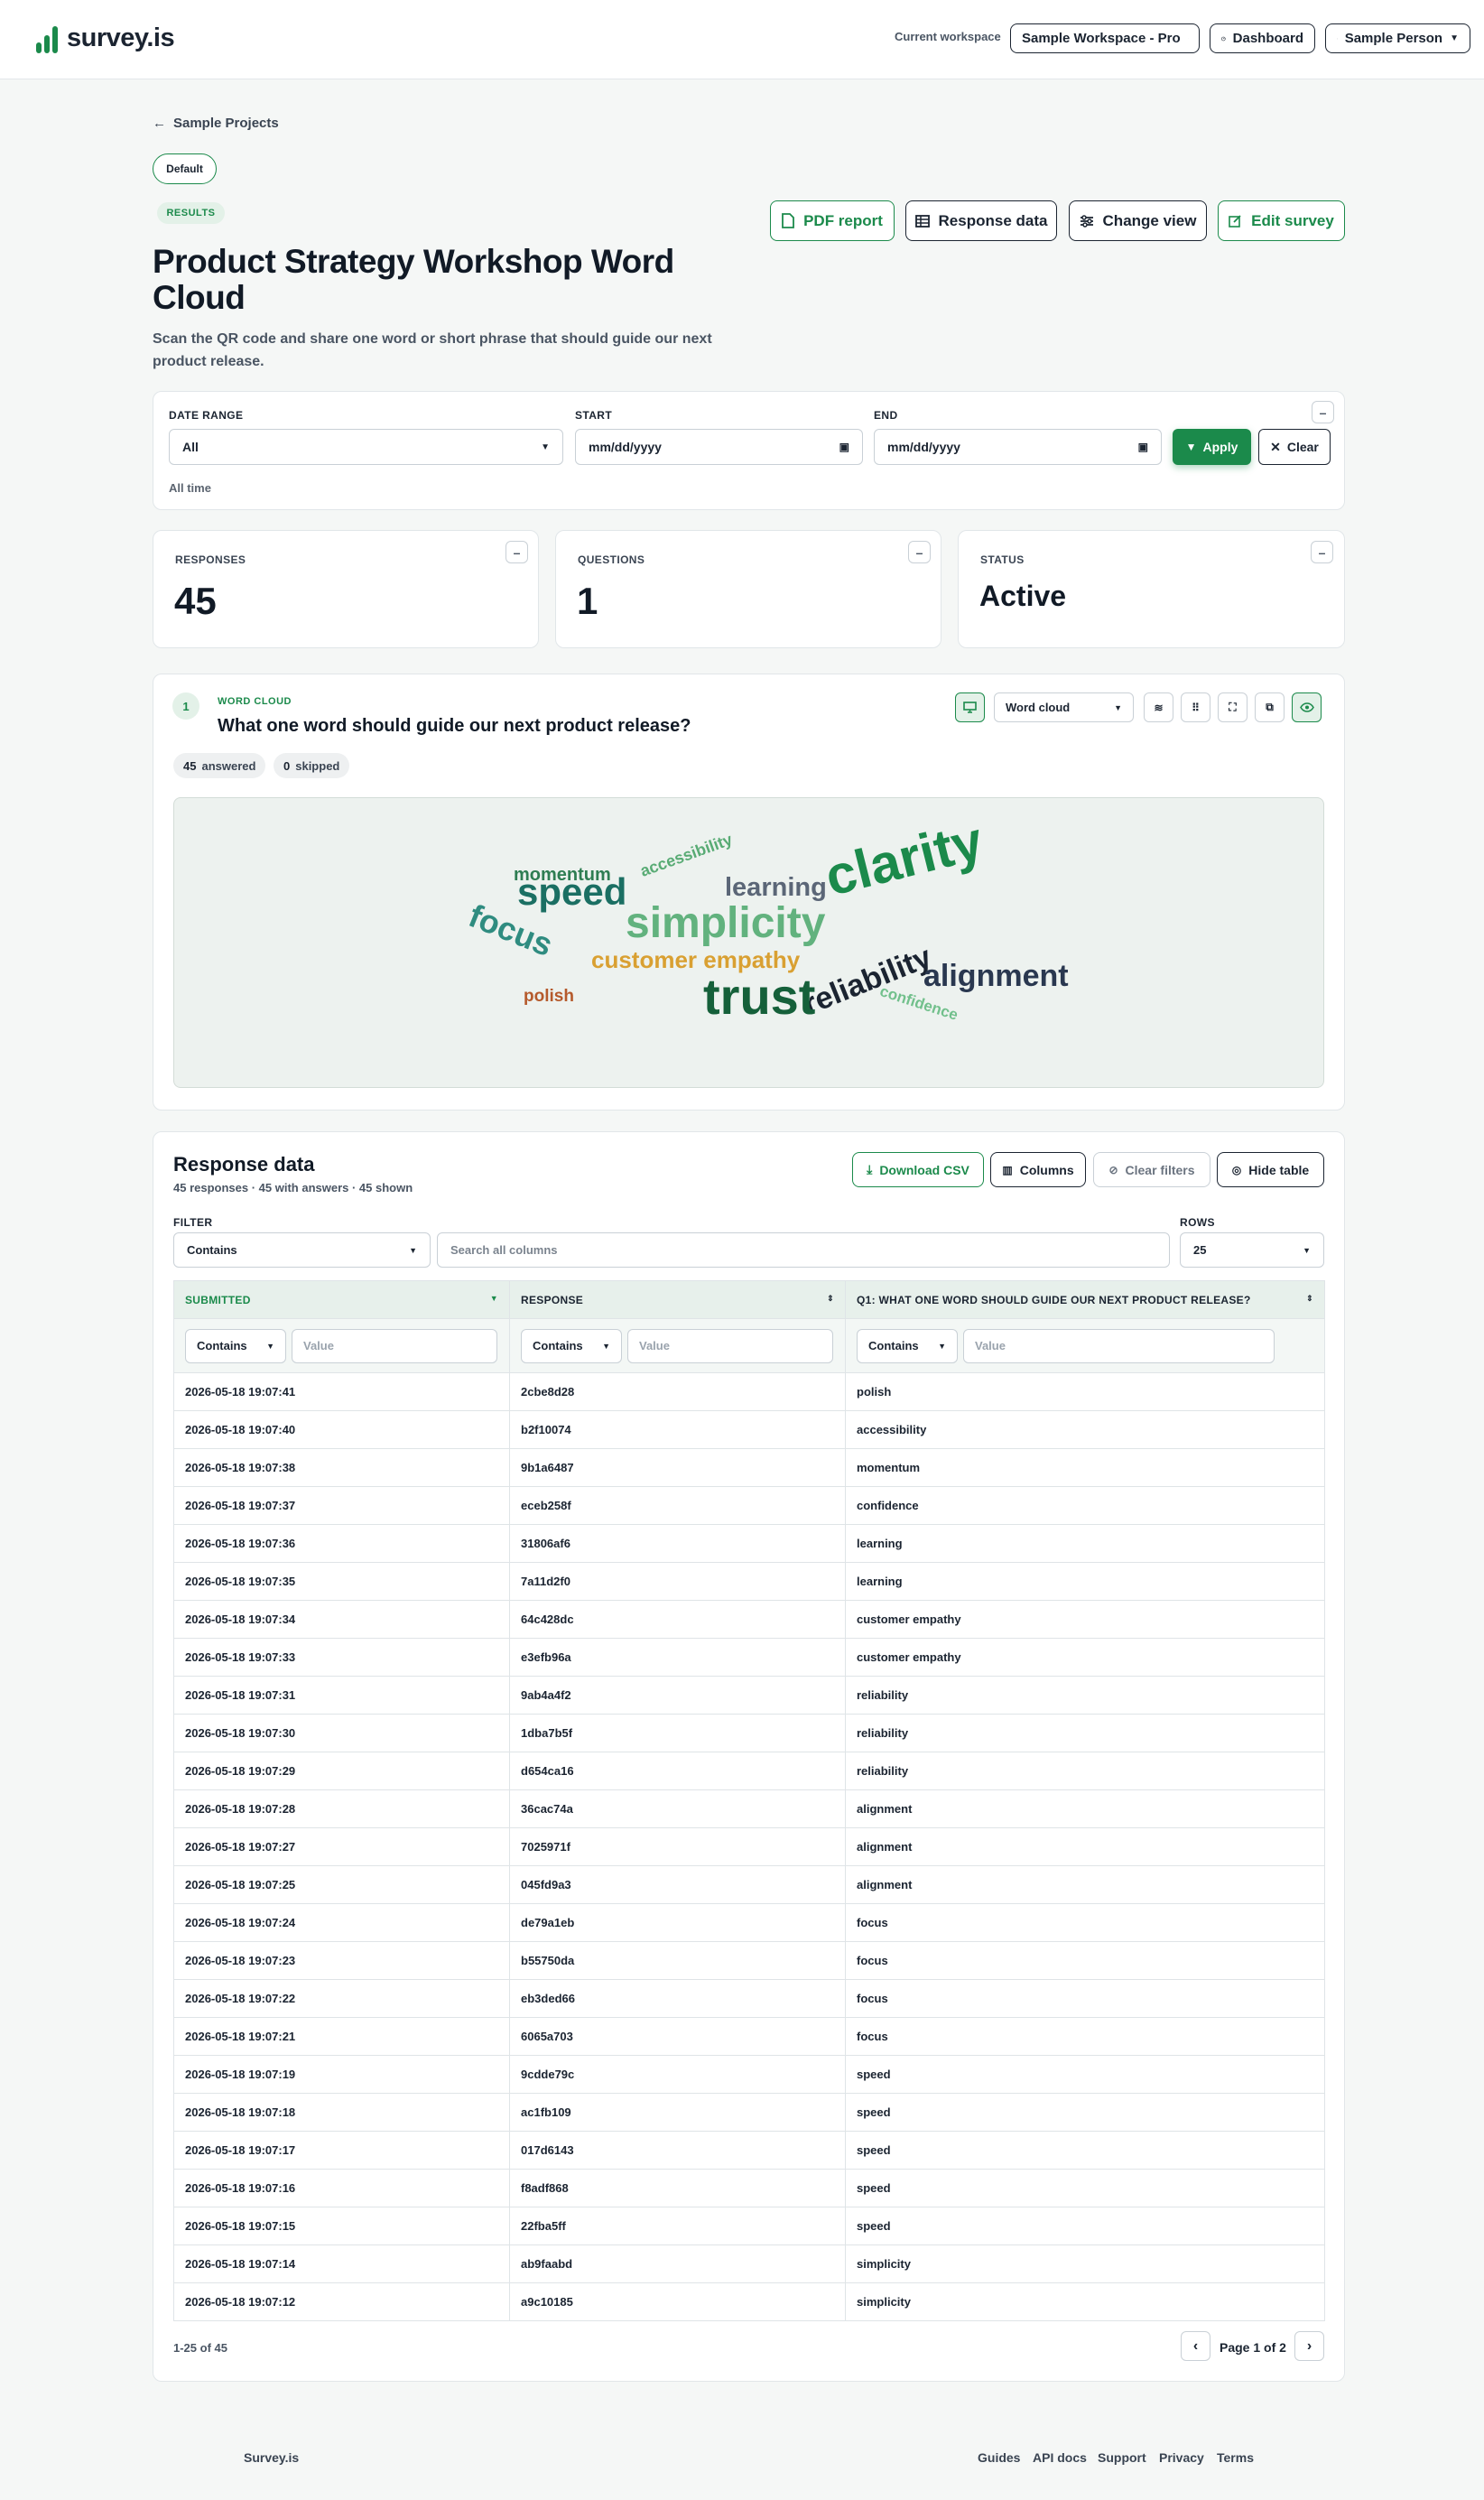 Image resolution: width=1484 pixels, height=2500 pixels. Describe the element at coordinates (833, 220) in the screenshot. I see `pdf-report-button: PDF report` at that location.